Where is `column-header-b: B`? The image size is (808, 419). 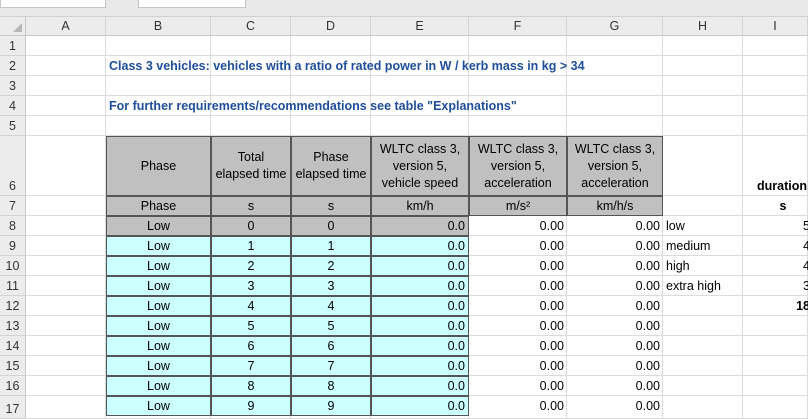 column-header-b: B is located at coordinates (158, 26).